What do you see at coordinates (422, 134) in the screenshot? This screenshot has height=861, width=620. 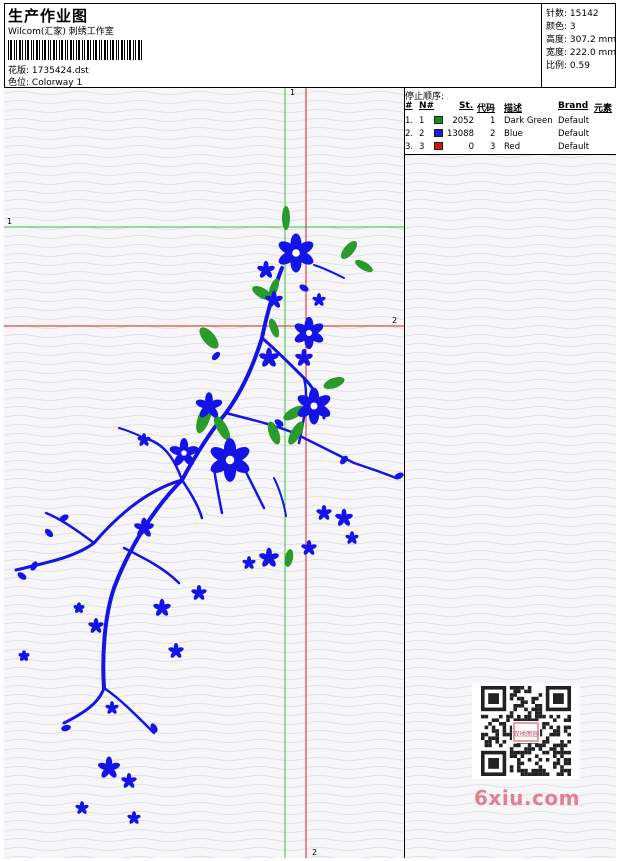 I see `row-n: 2` at bounding box center [422, 134].